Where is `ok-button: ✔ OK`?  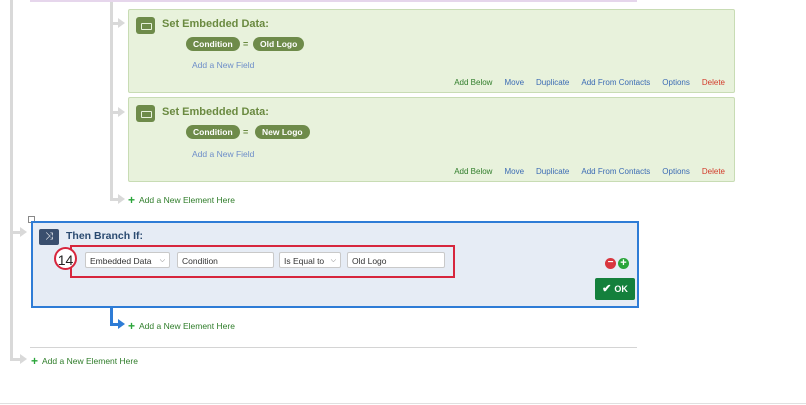 ok-button: ✔ OK is located at coordinates (615, 289).